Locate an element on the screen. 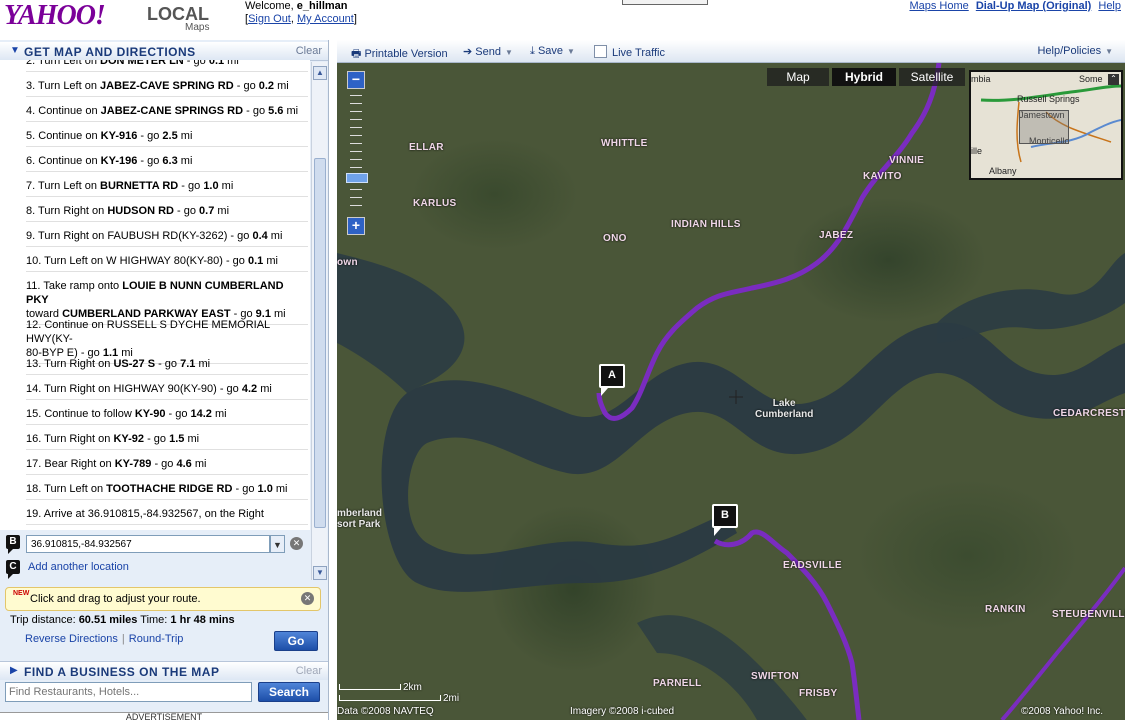  step-number: 19. is located at coordinates (34, 514).